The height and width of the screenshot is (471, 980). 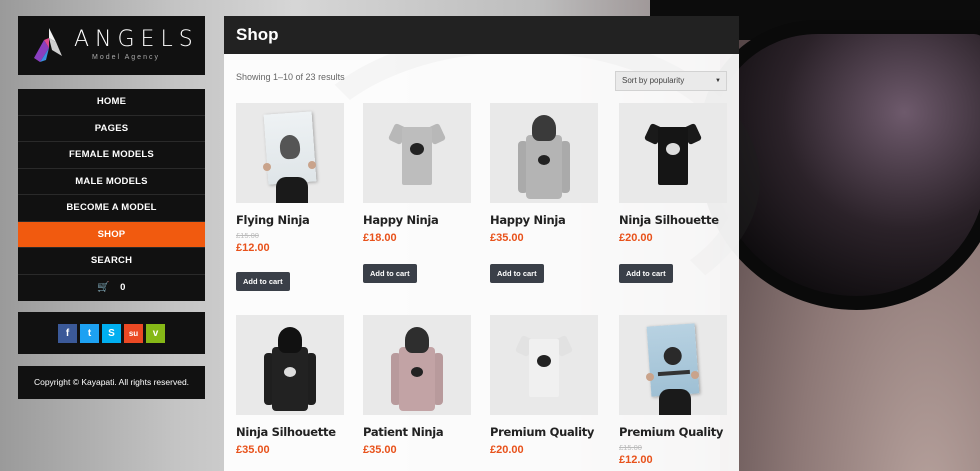 I want to click on product-name: Flying Ninja, so click(x=291, y=220).